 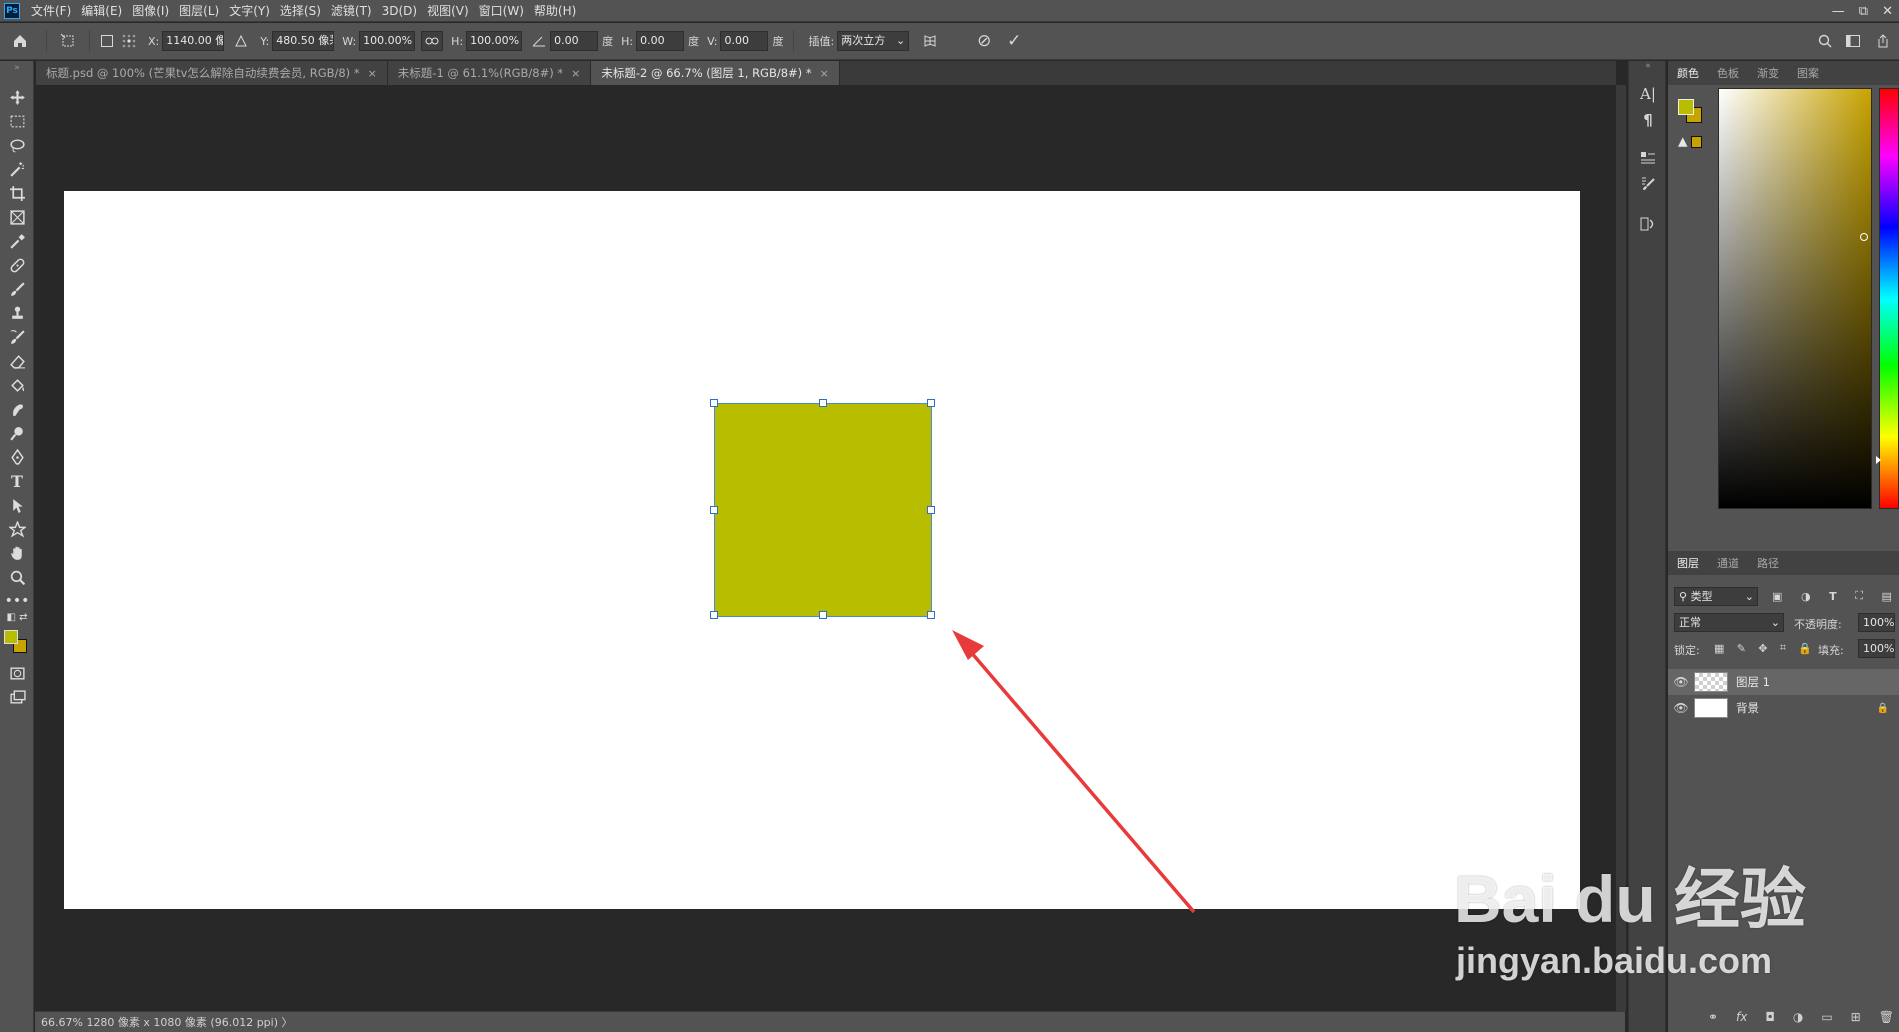 I want to click on lock-position-icon: ✥, so click(x=1762, y=648).